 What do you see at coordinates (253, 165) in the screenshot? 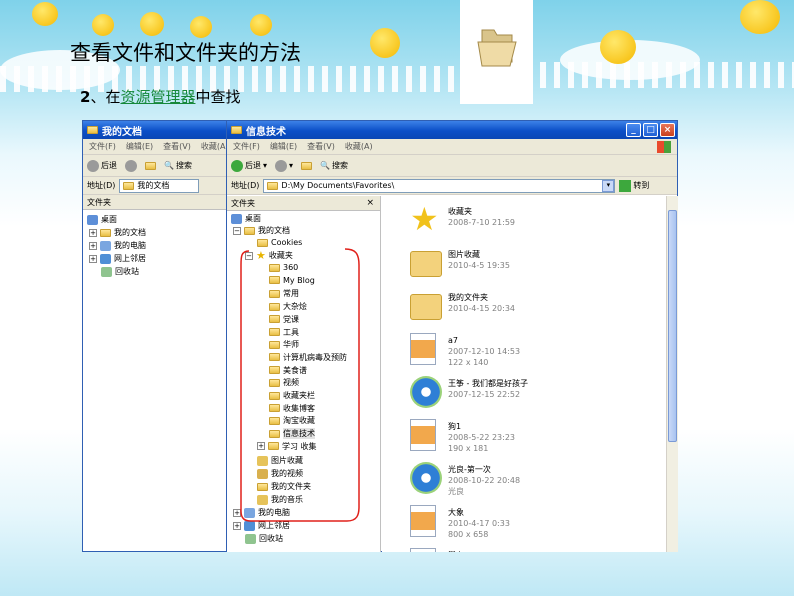
I see `back-label: 后退` at bounding box center [253, 165].